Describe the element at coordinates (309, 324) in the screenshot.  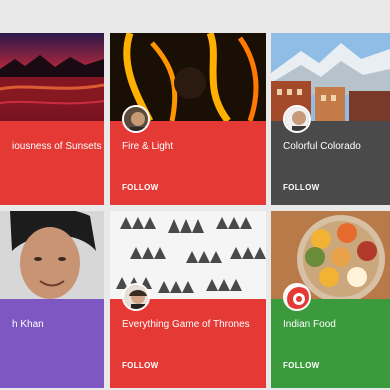
I see `card-title: Indian Food` at that location.